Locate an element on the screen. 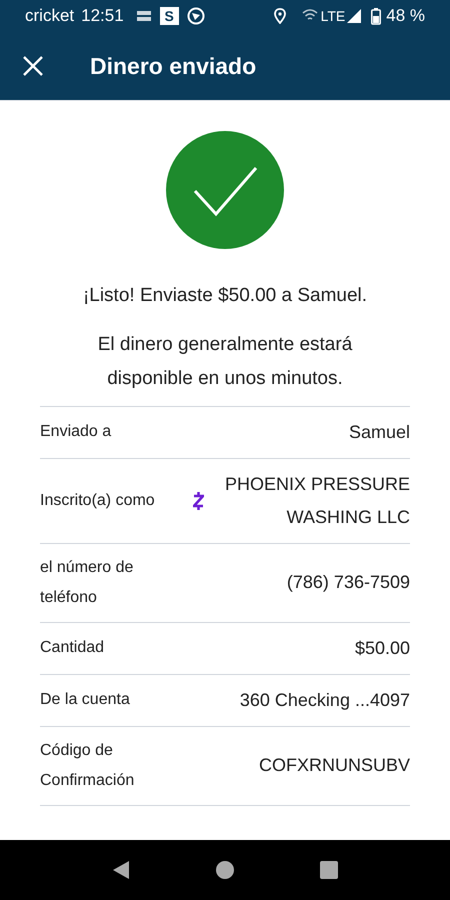 This screenshot has width=450, height=900. zelle-icon is located at coordinates (198, 501).